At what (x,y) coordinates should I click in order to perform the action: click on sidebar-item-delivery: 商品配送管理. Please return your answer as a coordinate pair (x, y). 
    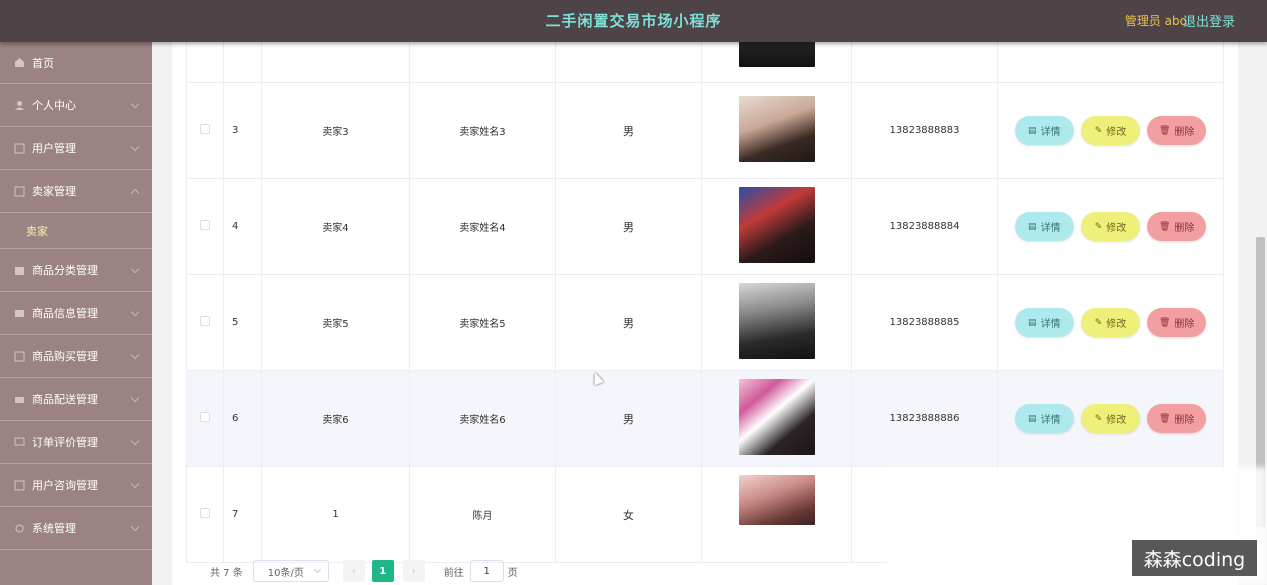
    Looking at the image, I should click on (76, 399).